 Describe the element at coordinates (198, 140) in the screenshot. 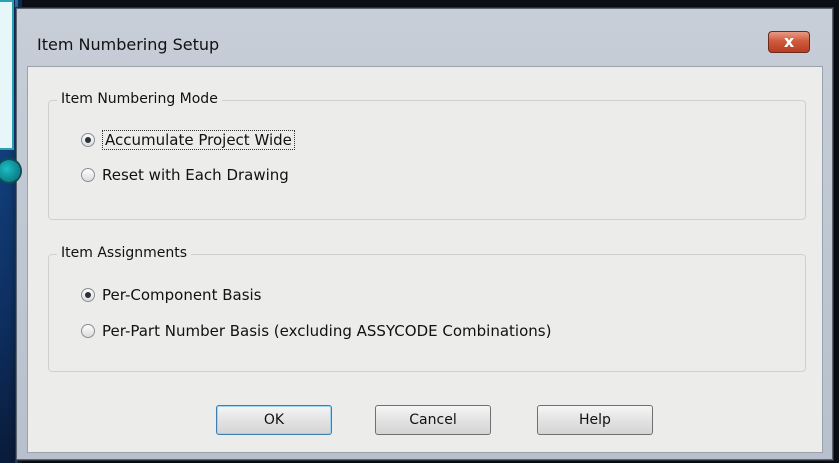

I see `radio-label: Accumulate Project Wide` at that location.